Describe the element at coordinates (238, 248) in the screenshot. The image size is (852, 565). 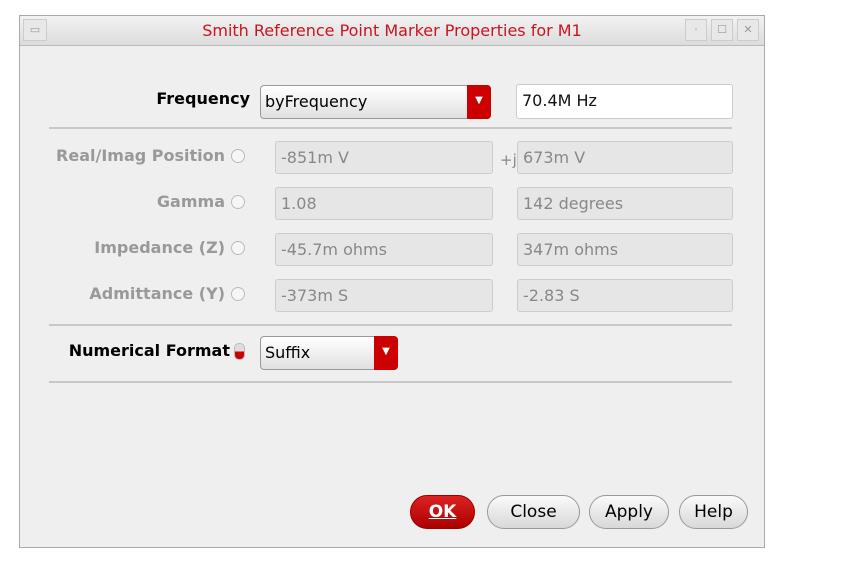
I see `impedance-radio` at that location.